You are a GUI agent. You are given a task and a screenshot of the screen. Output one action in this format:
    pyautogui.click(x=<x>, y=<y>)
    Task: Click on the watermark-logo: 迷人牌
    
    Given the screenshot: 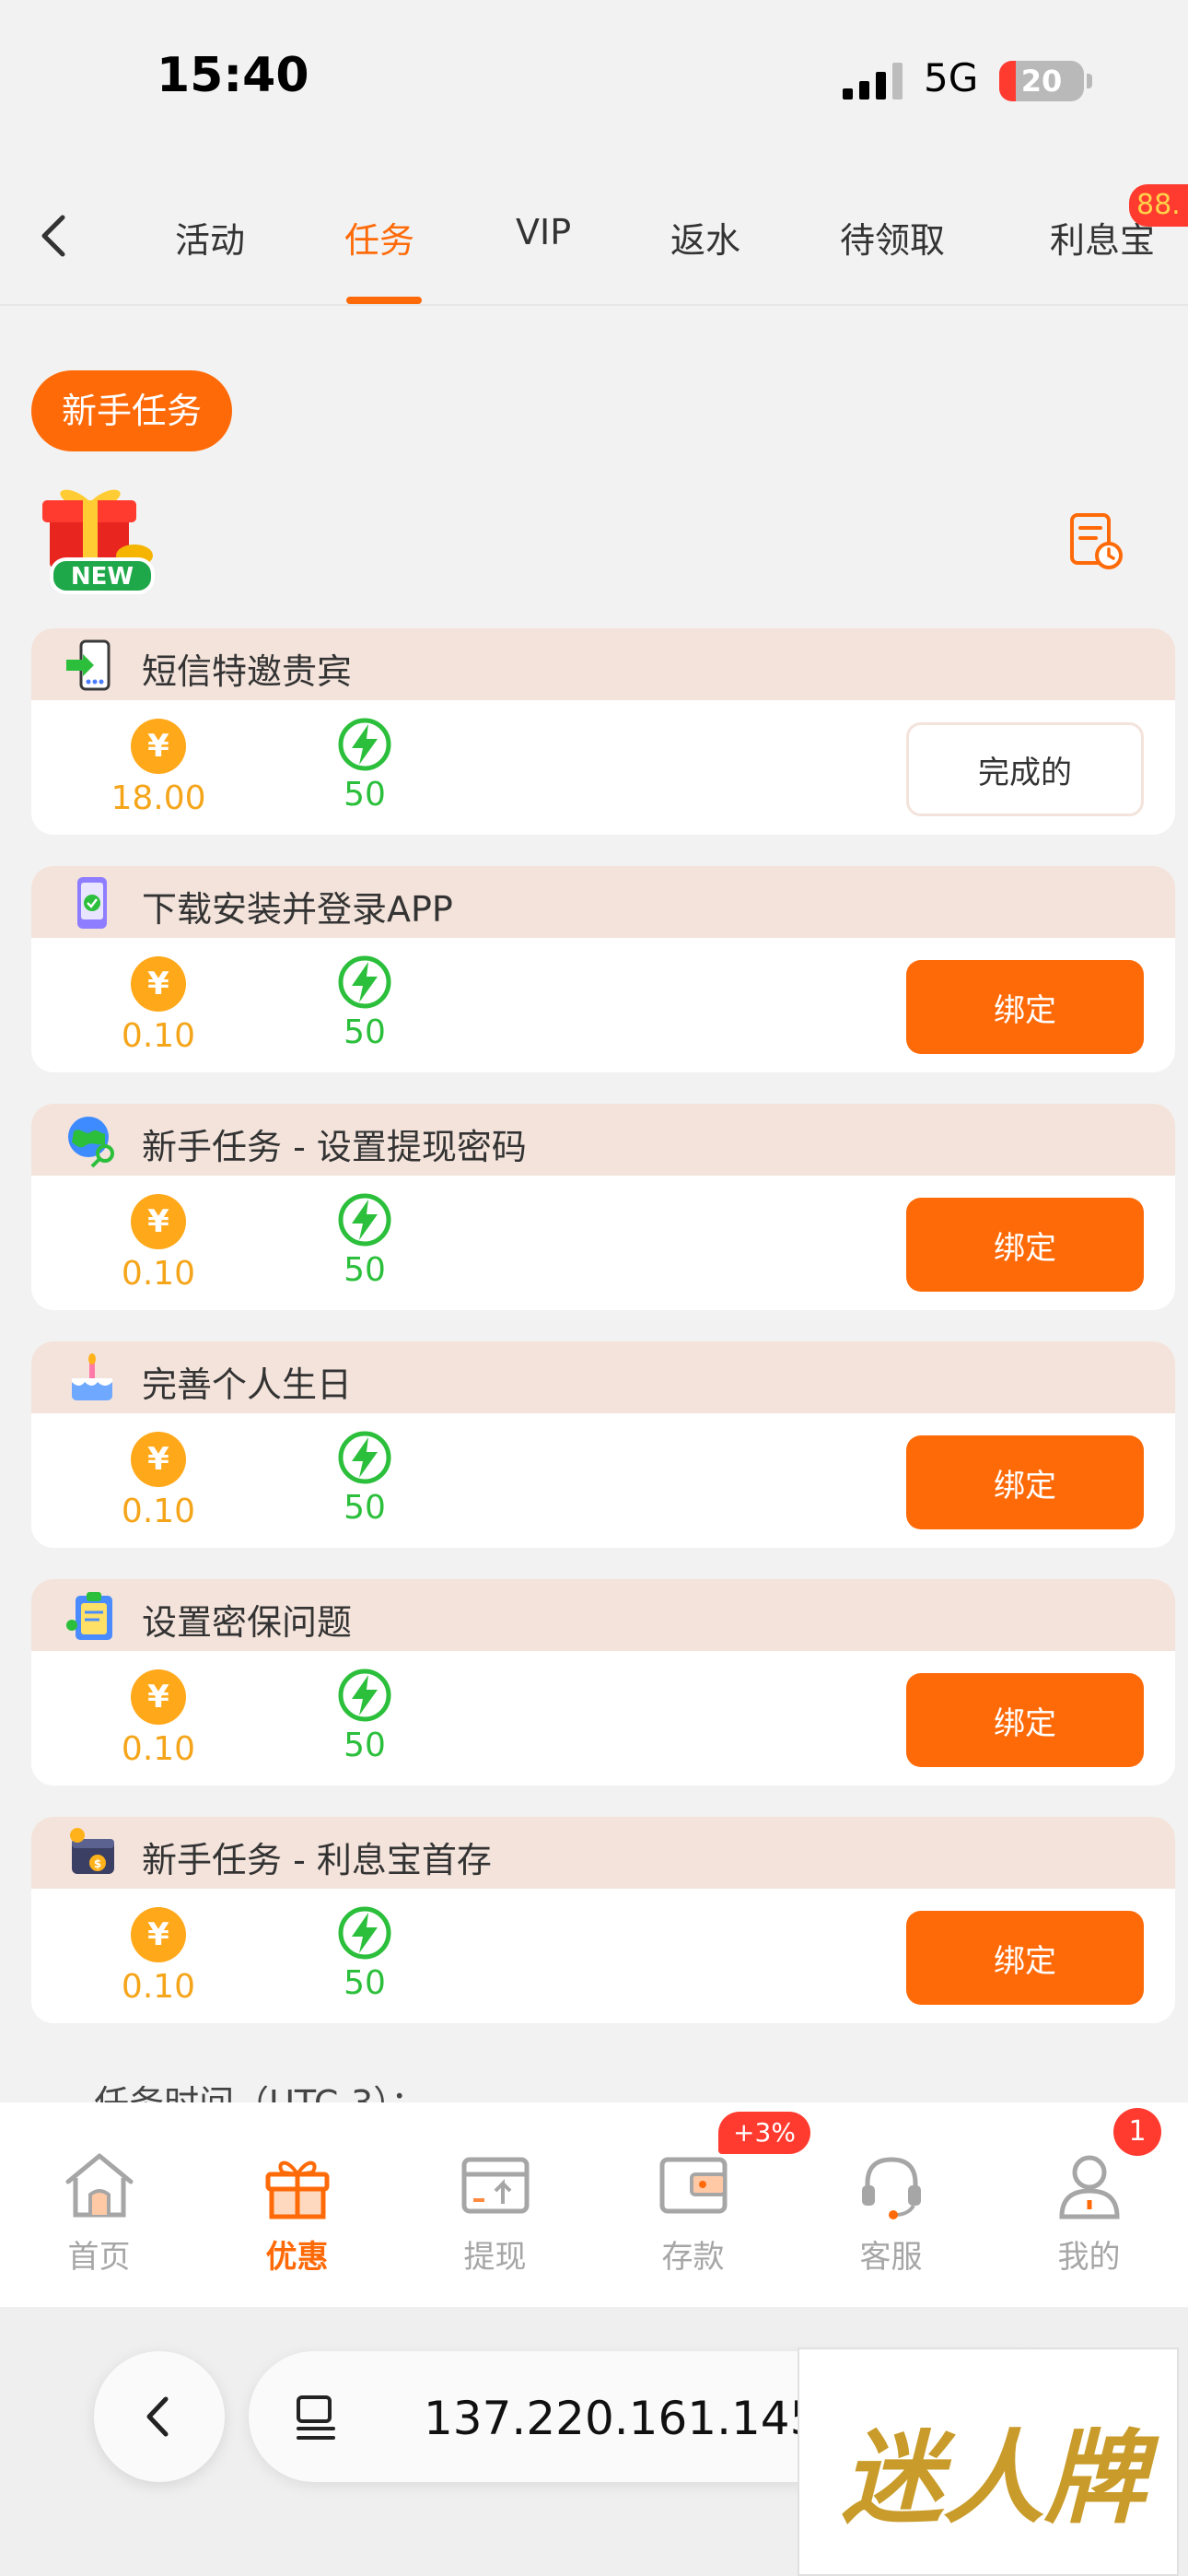 What is the action you would take?
    pyautogui.click(x=988, y=2462)
    